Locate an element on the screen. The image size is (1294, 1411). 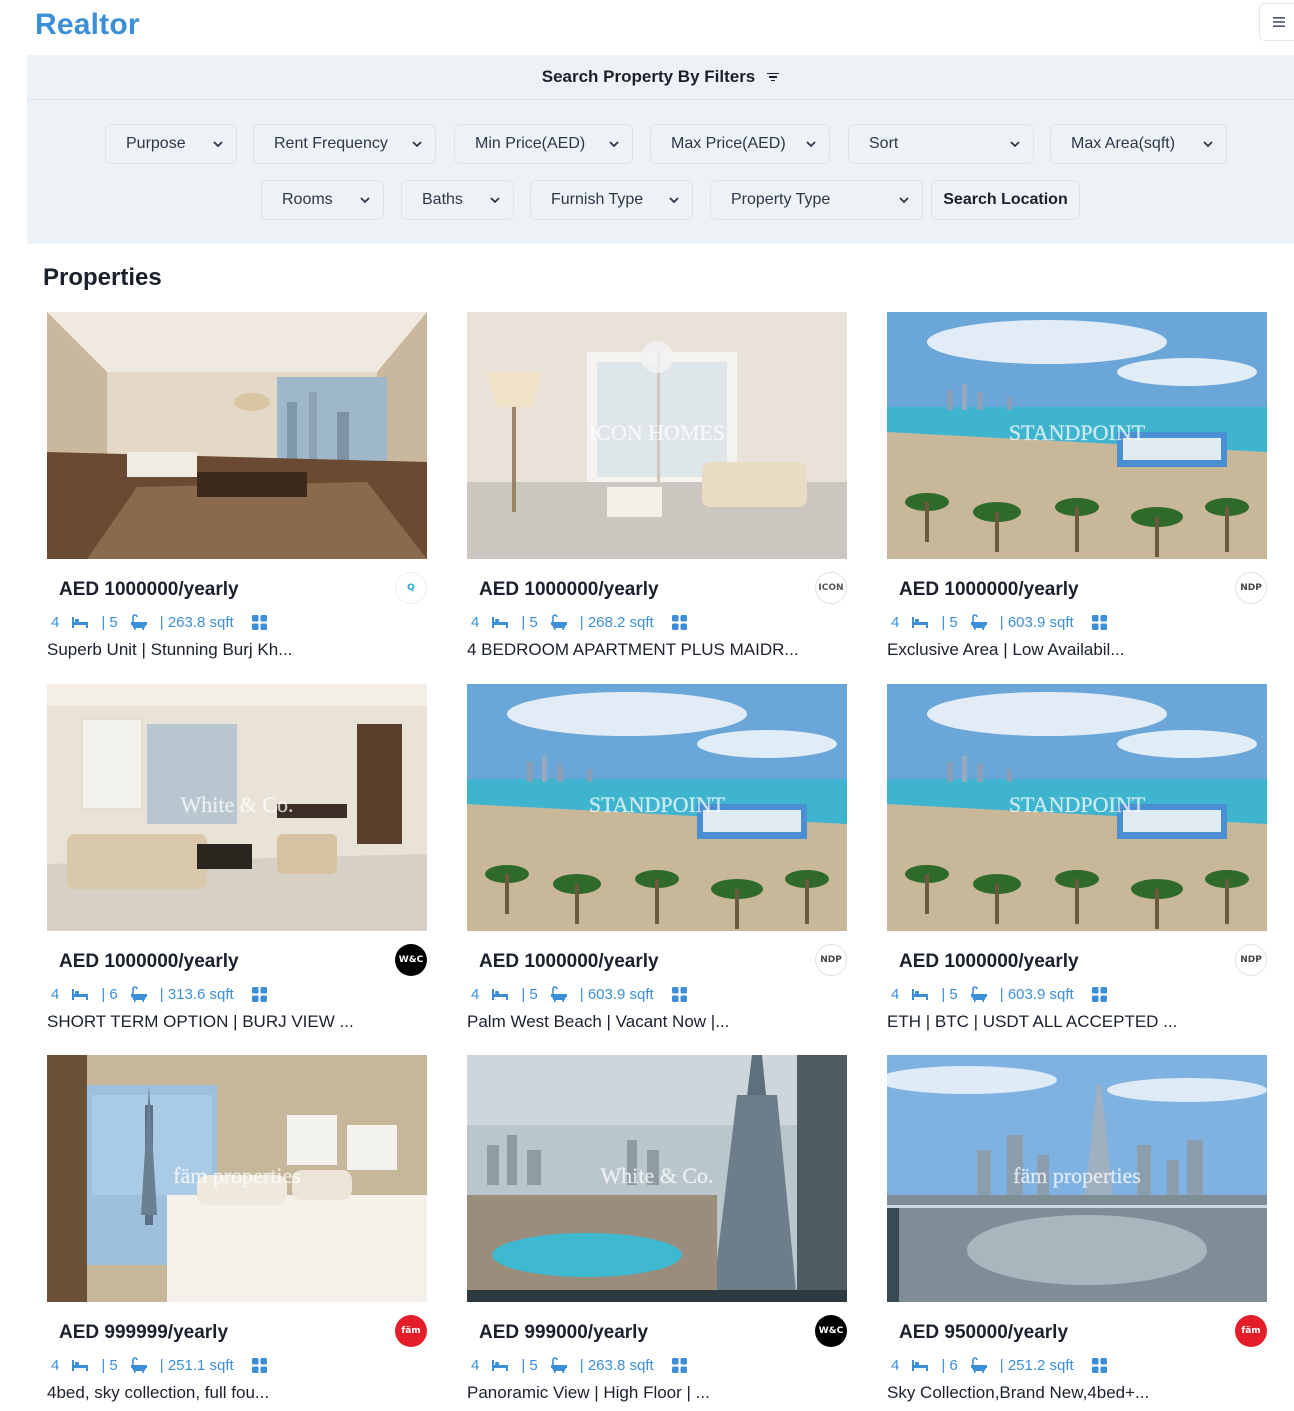
min-price-select: Min Price(AED) is located at coordinates (543, 144).